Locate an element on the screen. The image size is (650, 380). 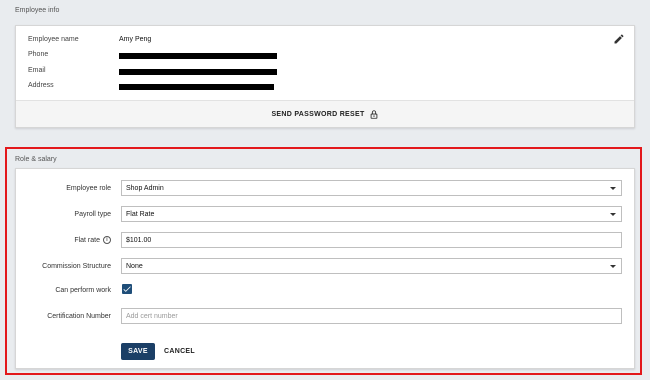
payroll-type-row: Payroll type Flat Rate is located at coordinates (325, 214).